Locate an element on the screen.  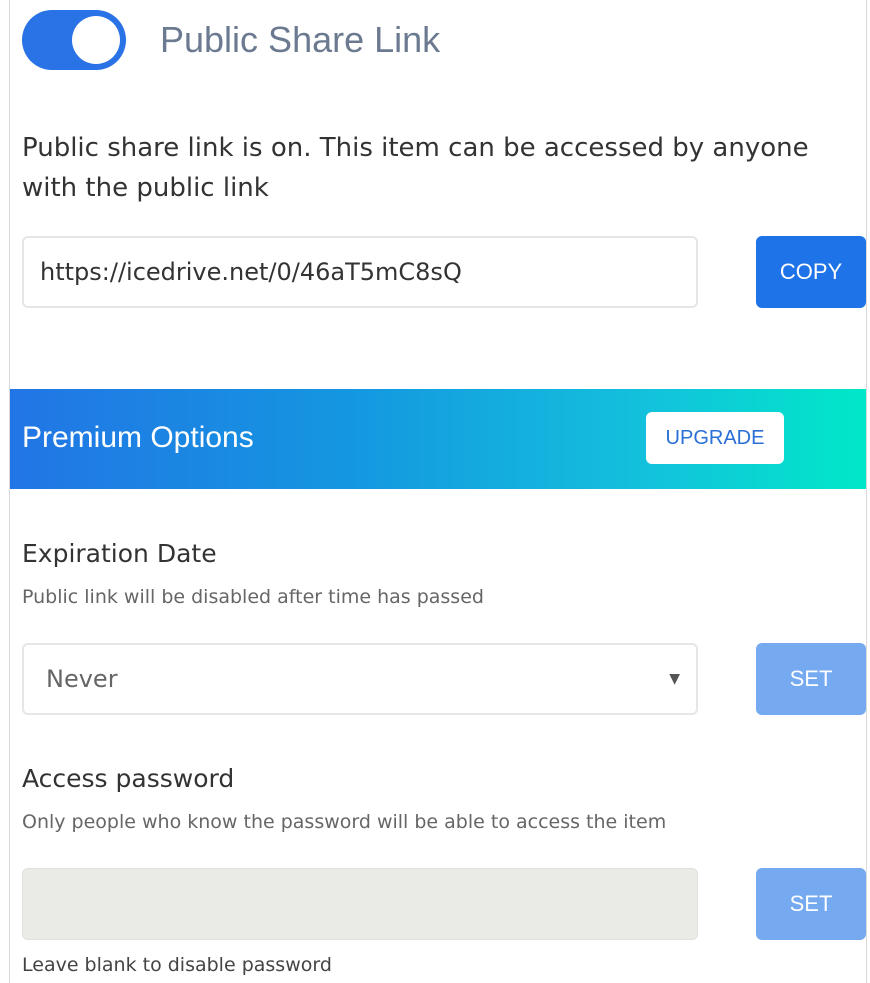
toggle-knob is located at coordinates (96, 40).